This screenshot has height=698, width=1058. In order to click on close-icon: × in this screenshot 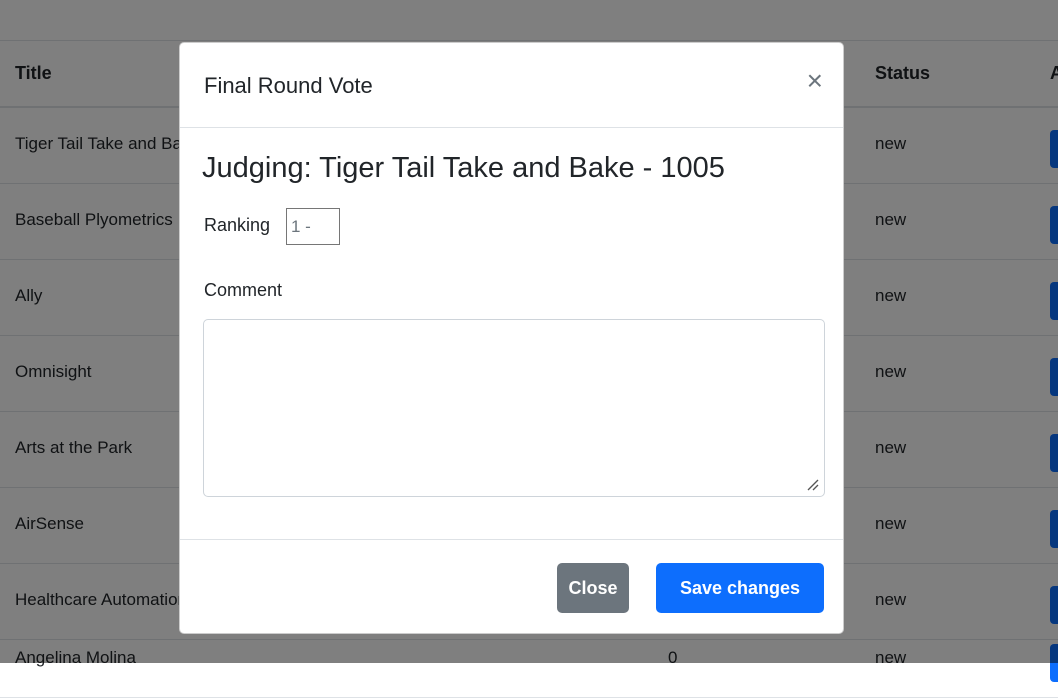, I will do `click(815, 81)`.